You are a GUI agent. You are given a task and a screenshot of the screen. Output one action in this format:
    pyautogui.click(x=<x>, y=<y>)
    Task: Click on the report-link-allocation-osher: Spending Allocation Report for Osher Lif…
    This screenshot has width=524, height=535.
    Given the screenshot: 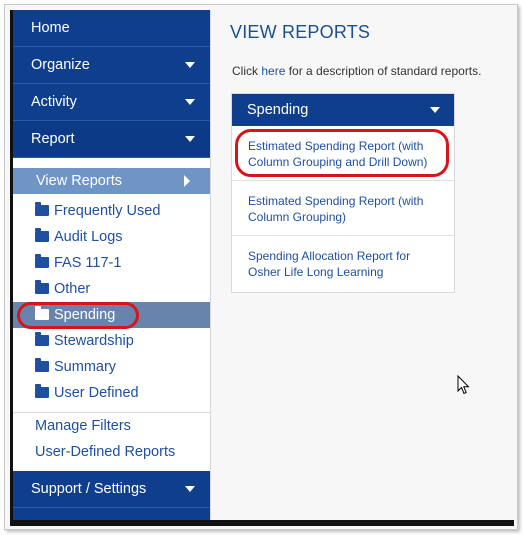 What is the action you would take?
    pyautogui.click(x=343, y=263)
    